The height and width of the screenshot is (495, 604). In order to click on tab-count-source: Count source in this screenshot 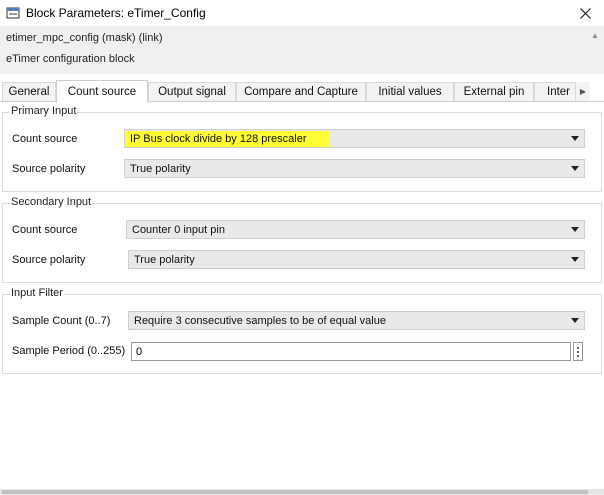, I will do `click(102, 91)`.